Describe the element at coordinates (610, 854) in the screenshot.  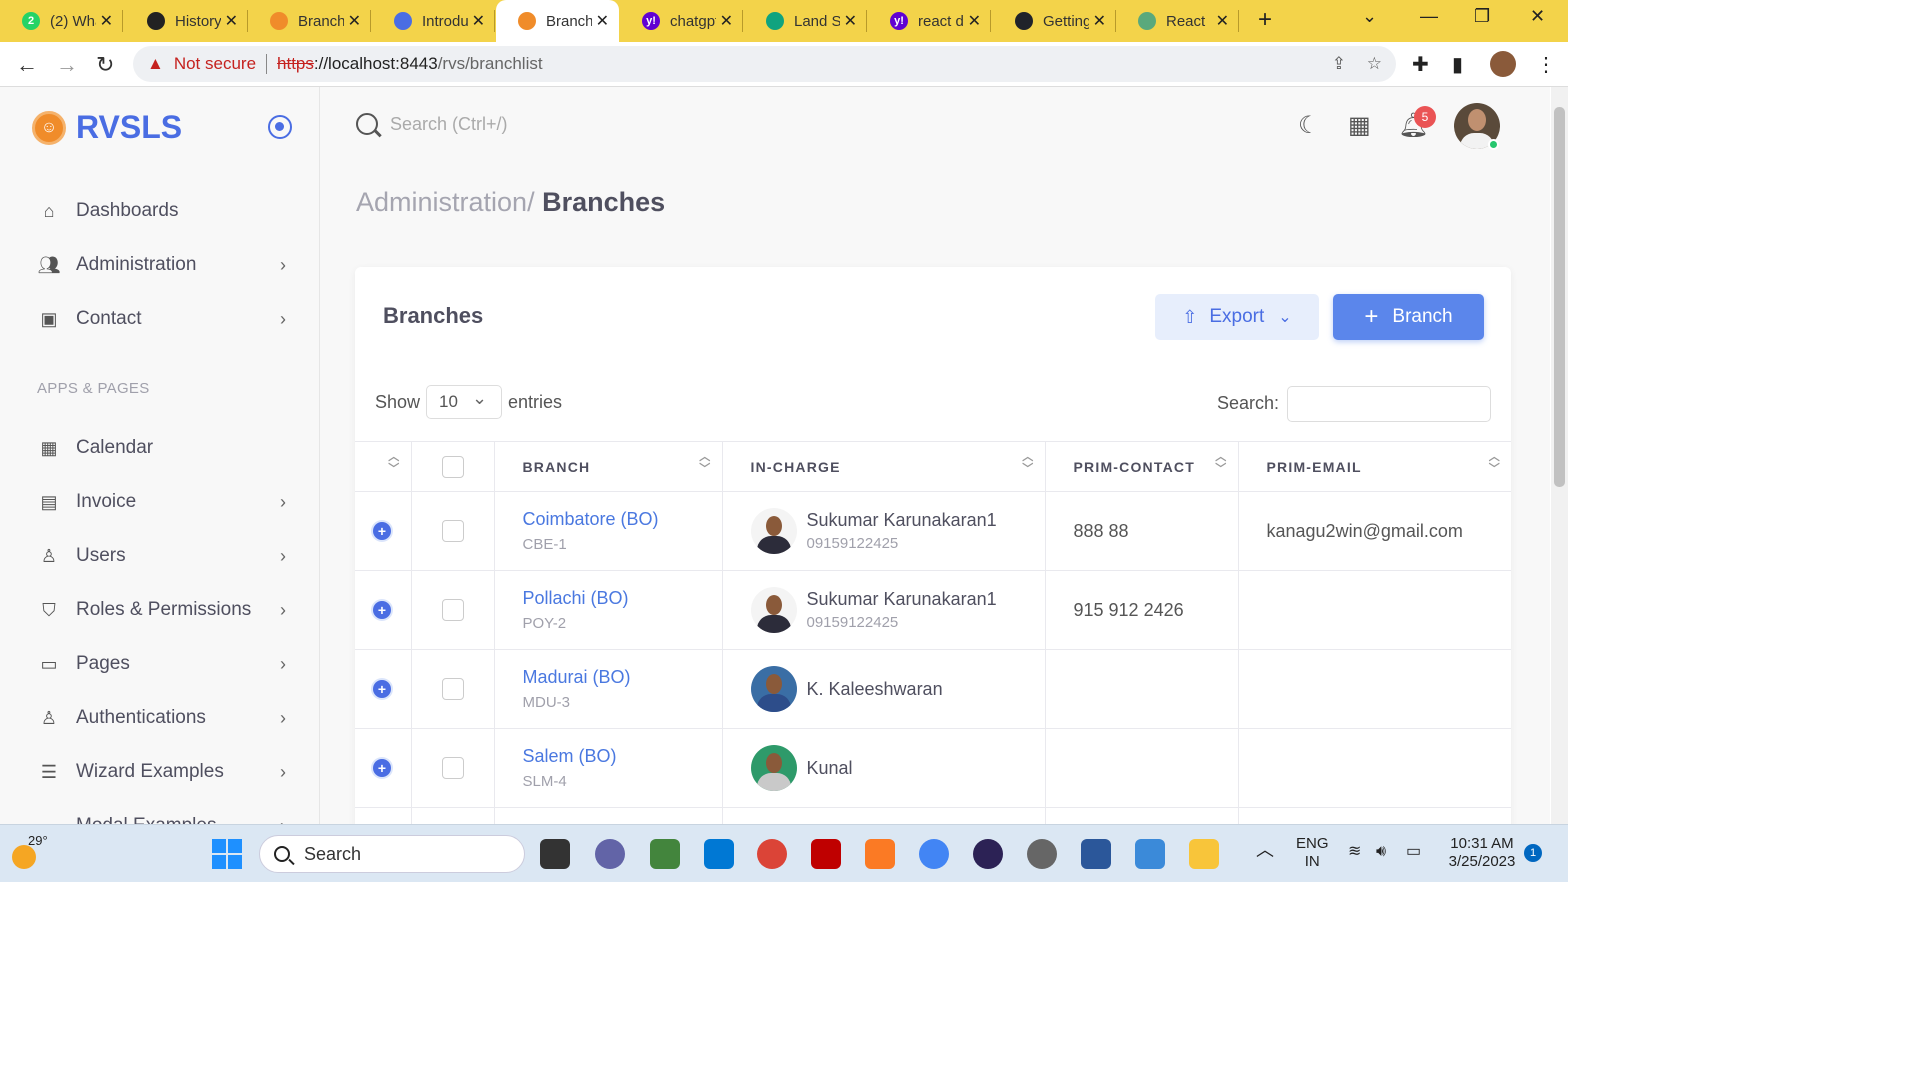
I see `teams-chat-icon` at that location.